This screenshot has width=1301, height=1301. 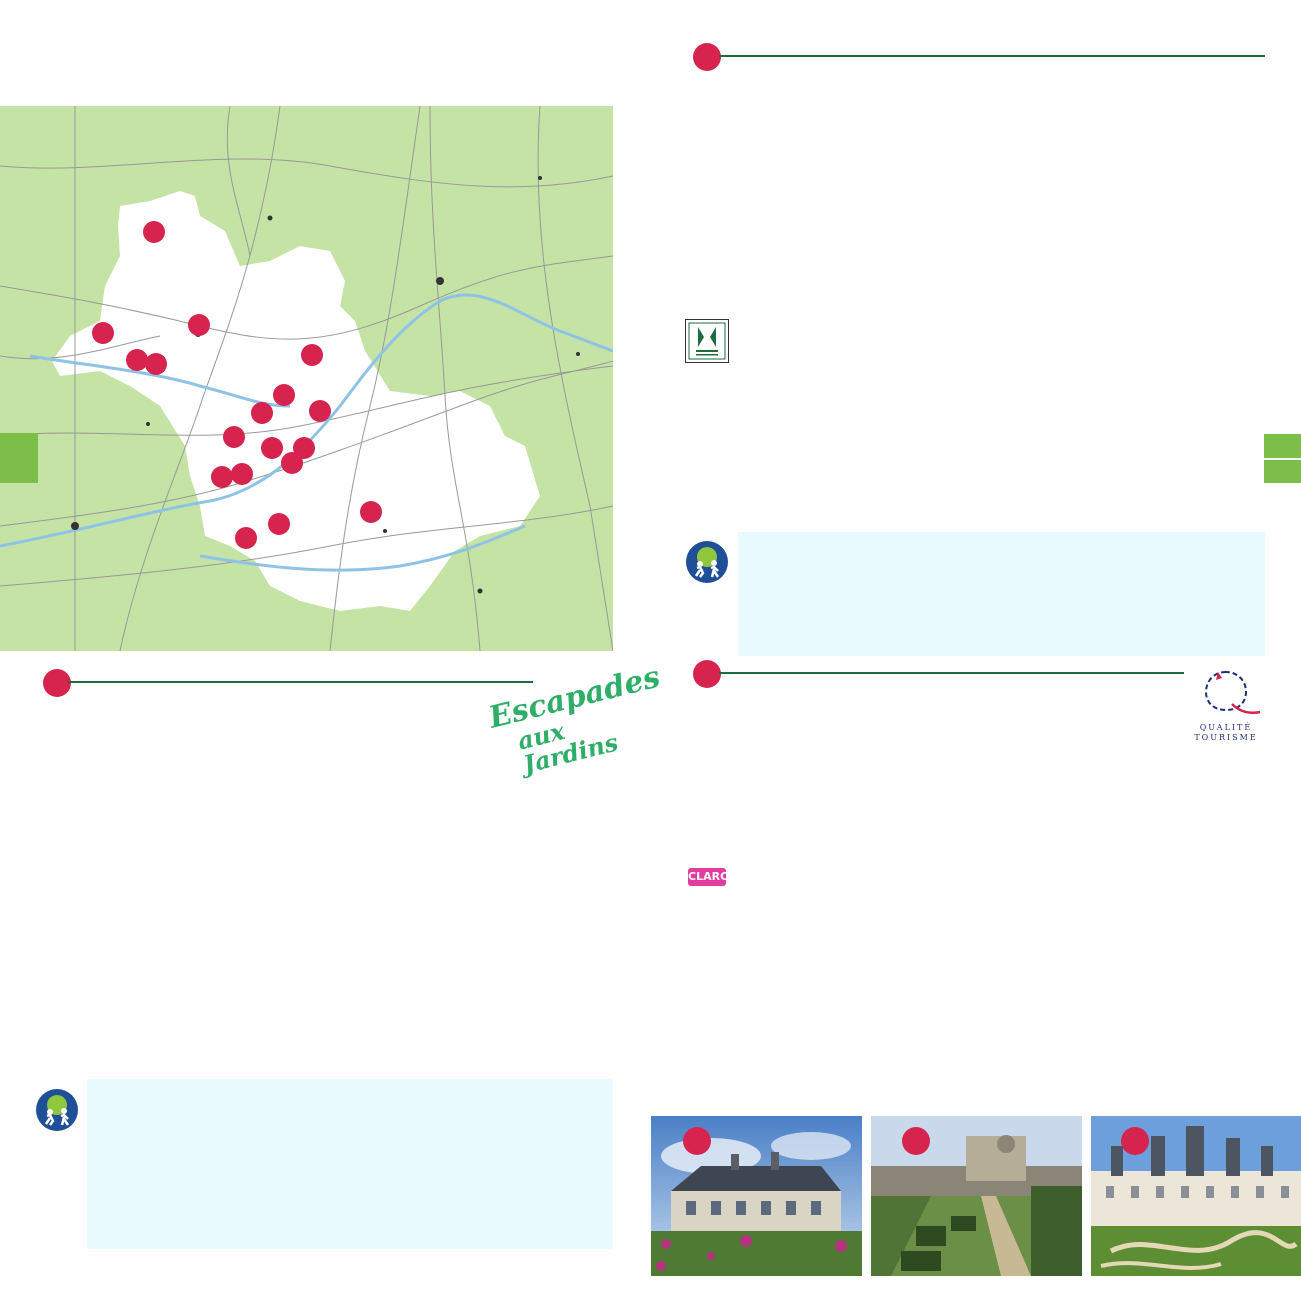 I want to click on clarc-logo: CLARC, so click(x=708, y=877).